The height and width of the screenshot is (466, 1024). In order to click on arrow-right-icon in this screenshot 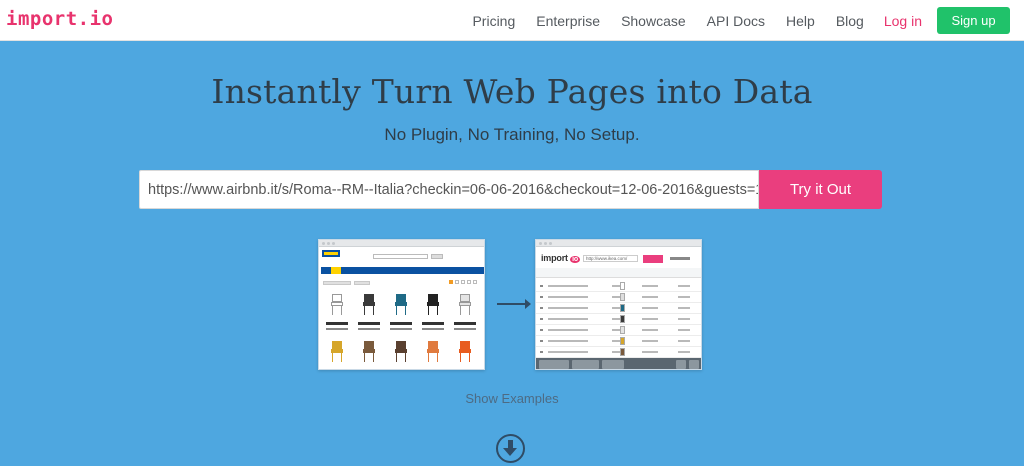, I will do `click(514, 304)`.